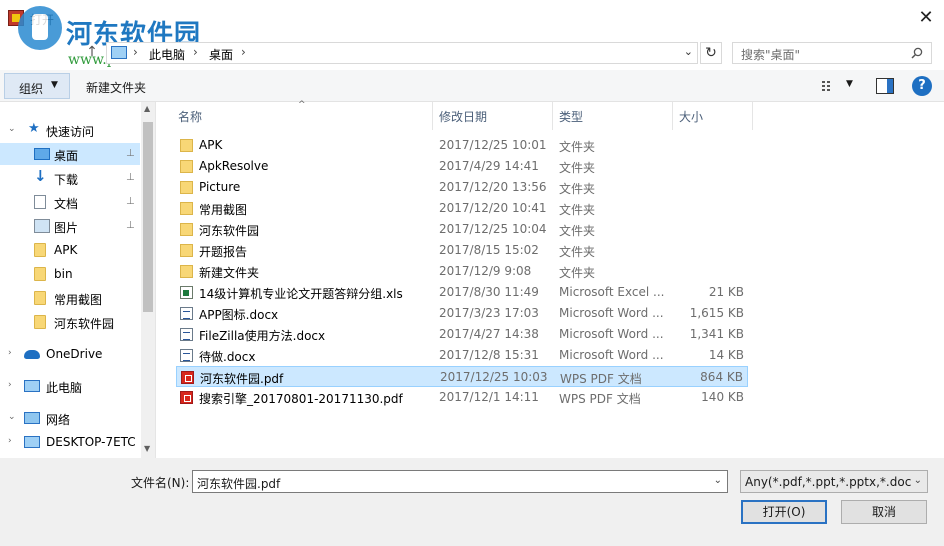 The image size is (944, 546). Describe the element at coordinates (70, 274) in the screenshot. I see `nav-item: bin` at that location.